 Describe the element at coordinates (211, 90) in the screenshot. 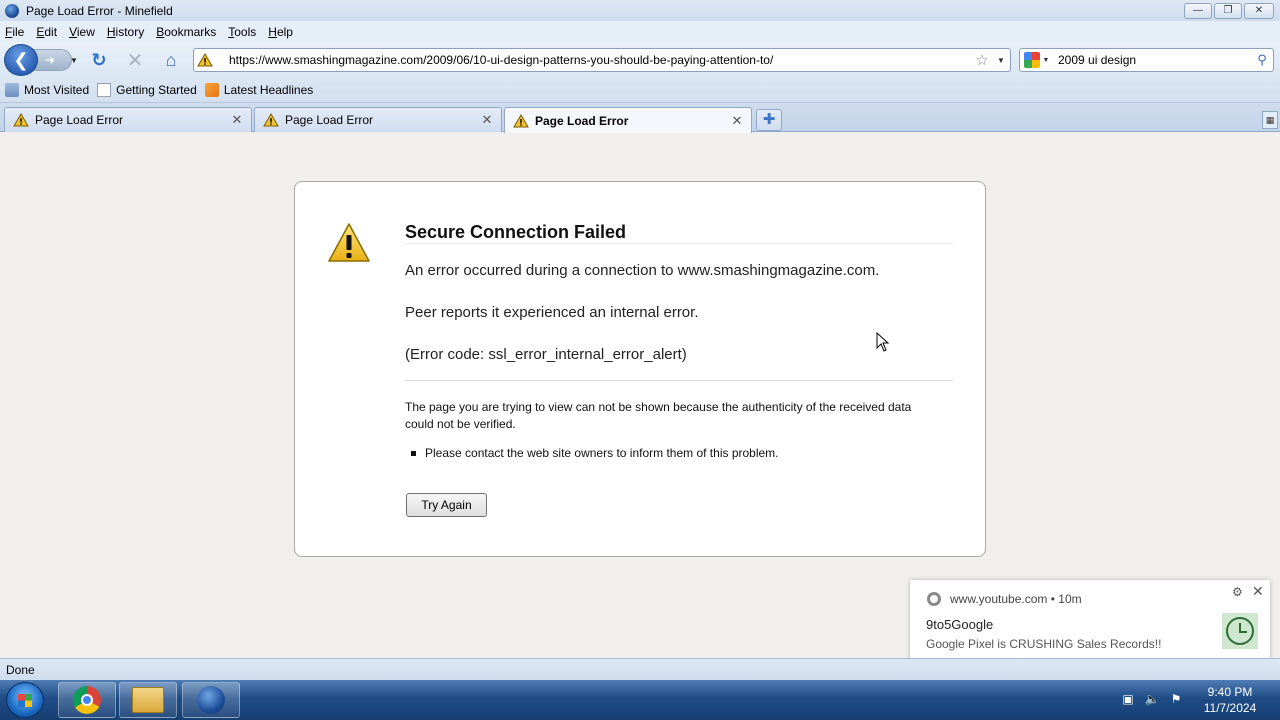

I see `rss-icon` at that location.